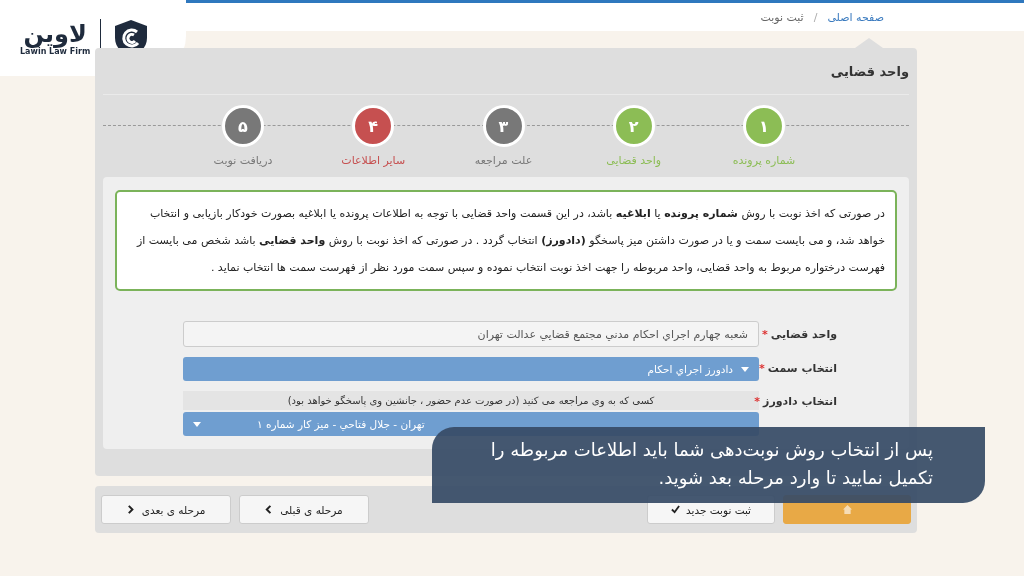  Describe the element at coordinates (802, 368) in the screenshot. I see `field-label: انتخاب سمت` at that location.